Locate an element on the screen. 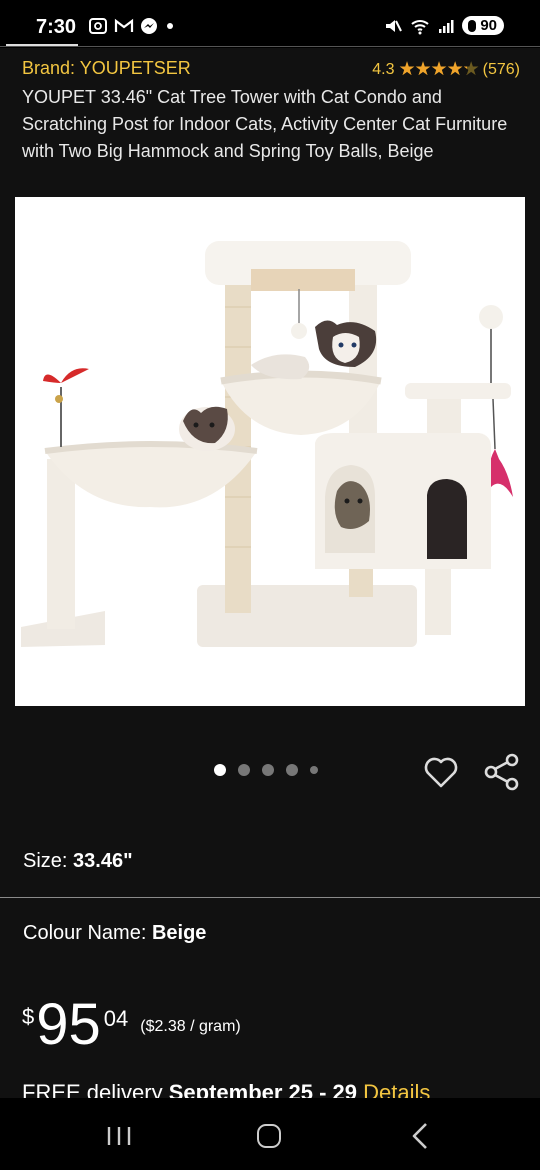 The image size is (540, 1170). brand-link: Brand: YOUPETSER is located at coordinates (106, 68).